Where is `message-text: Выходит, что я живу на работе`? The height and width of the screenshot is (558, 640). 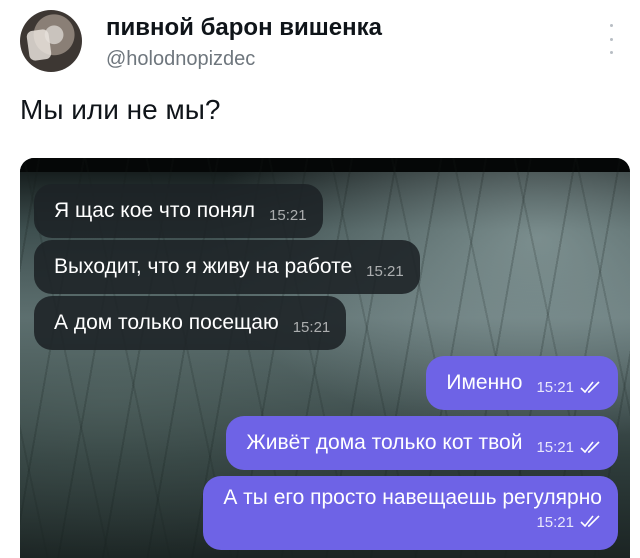
message-text: Выходит, что я живу на работе is located at coordinates (203, 266).